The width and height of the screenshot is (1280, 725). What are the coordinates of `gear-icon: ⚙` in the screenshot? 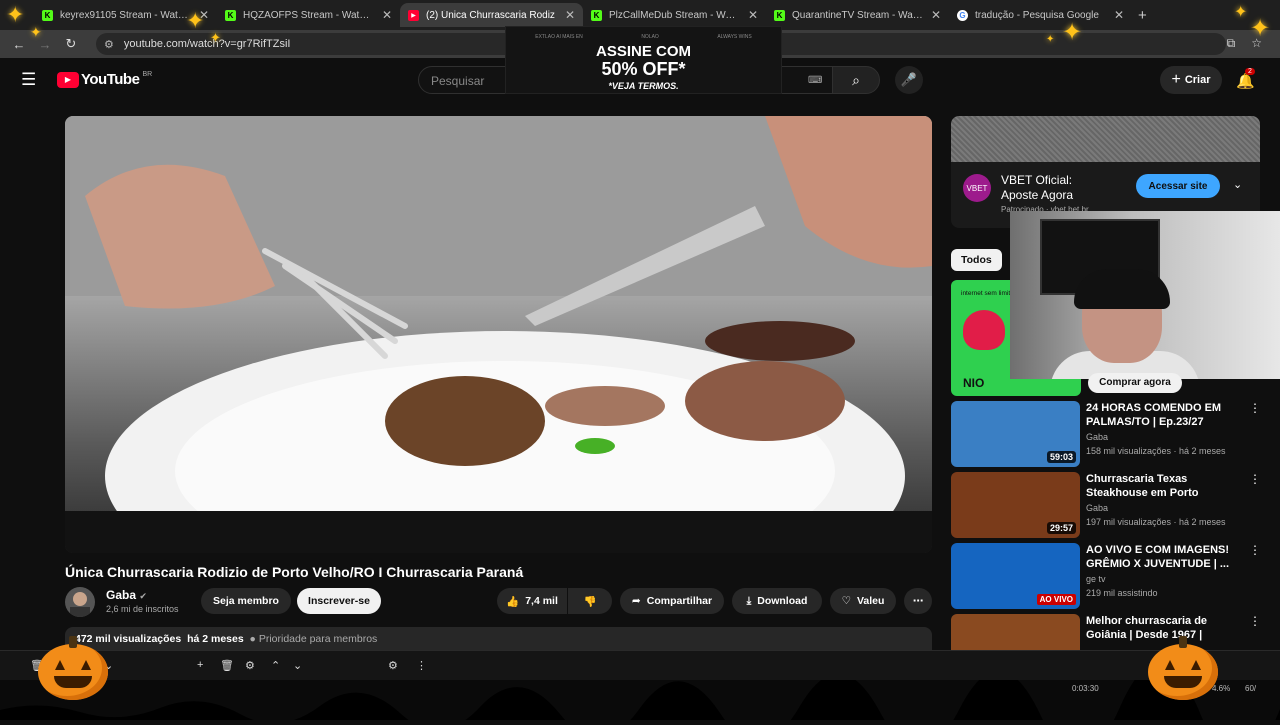 It's located at (250, 665).